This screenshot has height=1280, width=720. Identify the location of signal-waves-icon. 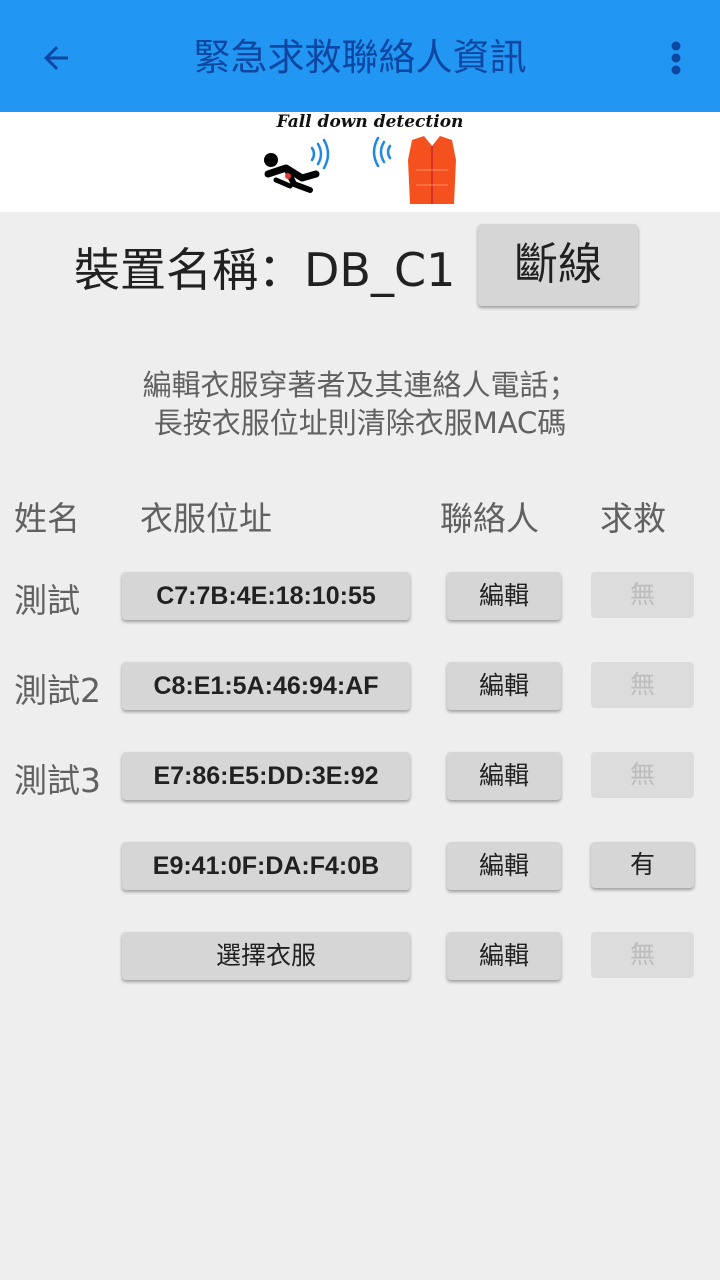
(351, 153).